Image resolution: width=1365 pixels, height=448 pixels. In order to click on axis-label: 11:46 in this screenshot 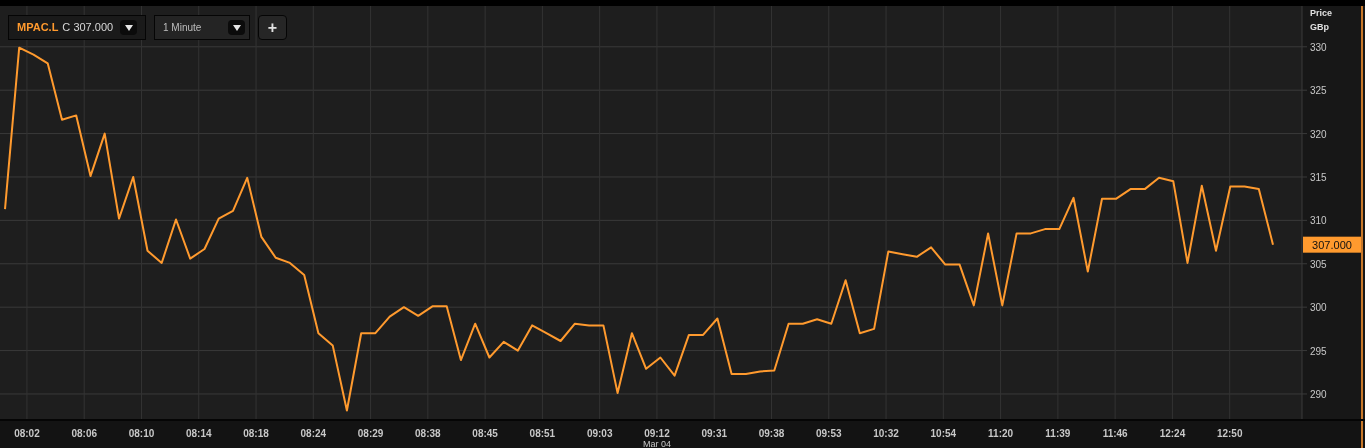, I will do `click(1115, 433)`.